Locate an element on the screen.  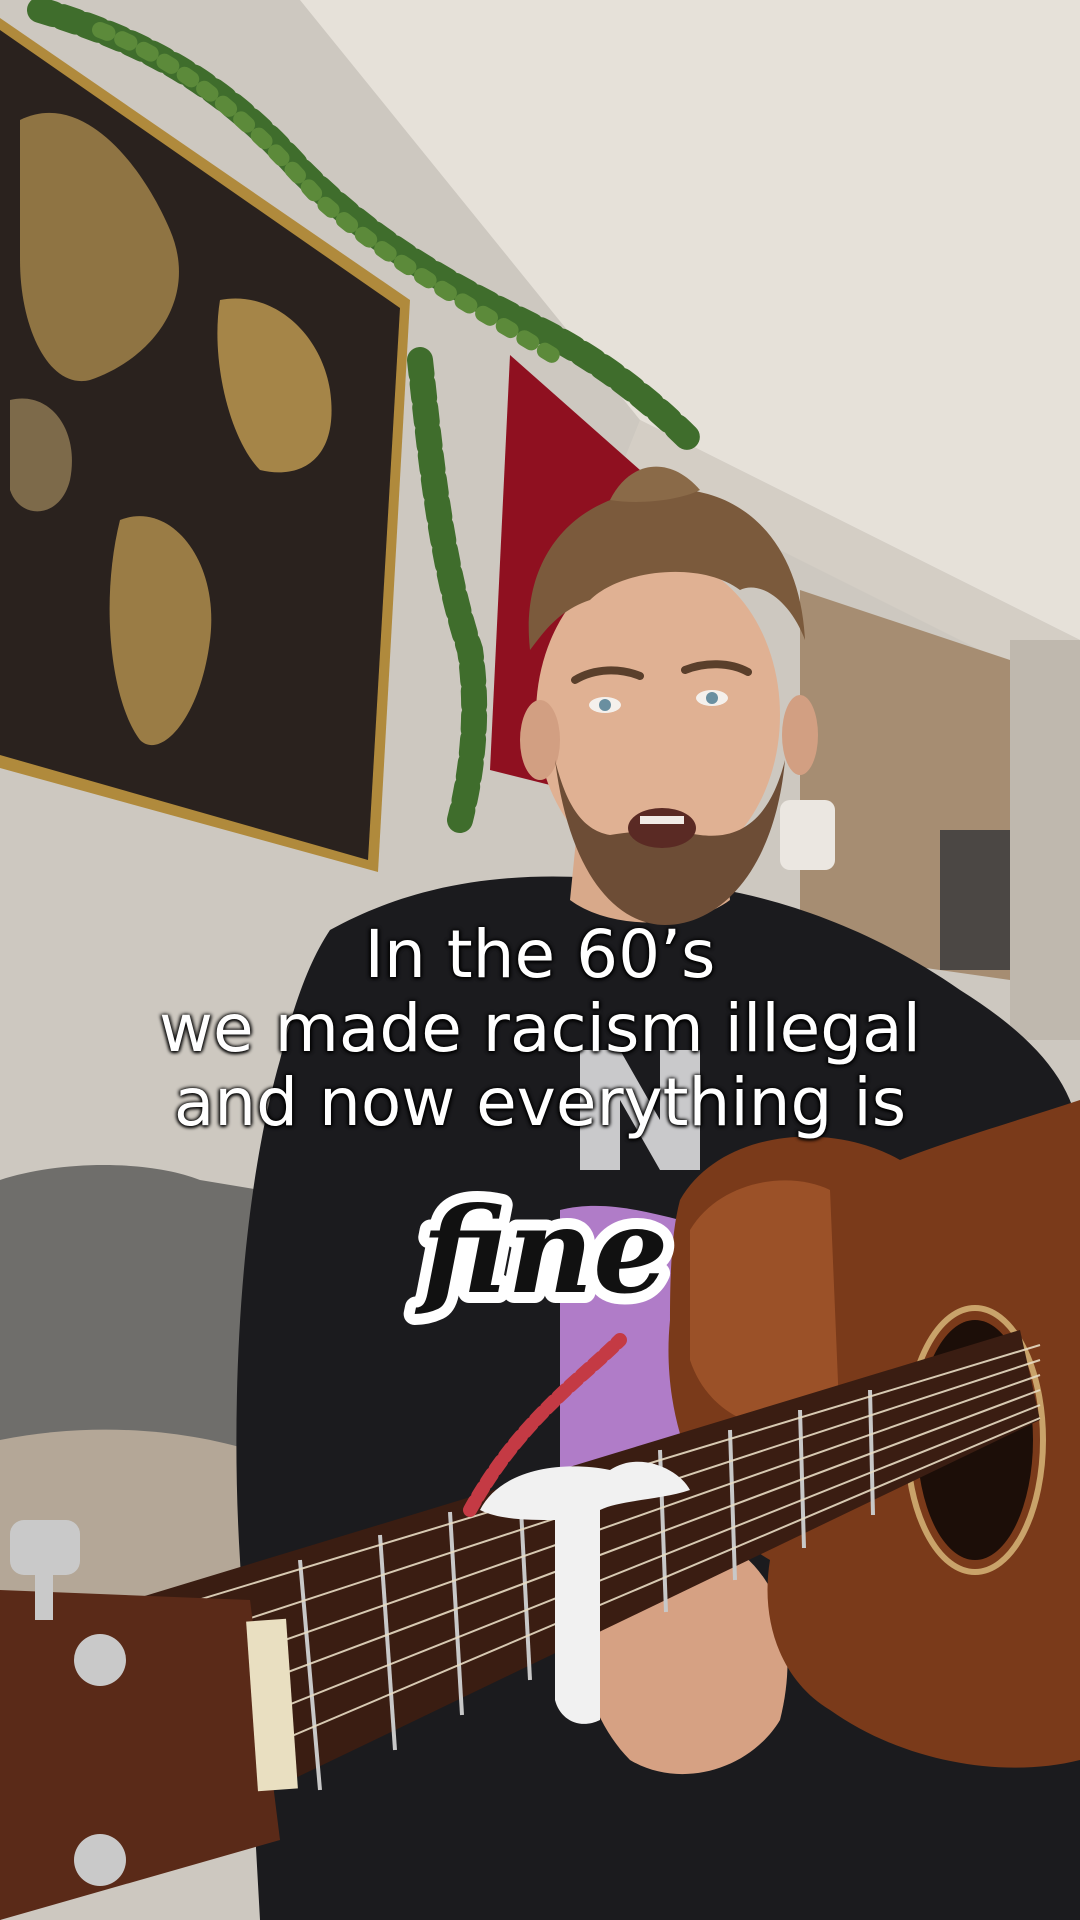
caption-line-3: and now everything is is located at coordinates (540, 1102).